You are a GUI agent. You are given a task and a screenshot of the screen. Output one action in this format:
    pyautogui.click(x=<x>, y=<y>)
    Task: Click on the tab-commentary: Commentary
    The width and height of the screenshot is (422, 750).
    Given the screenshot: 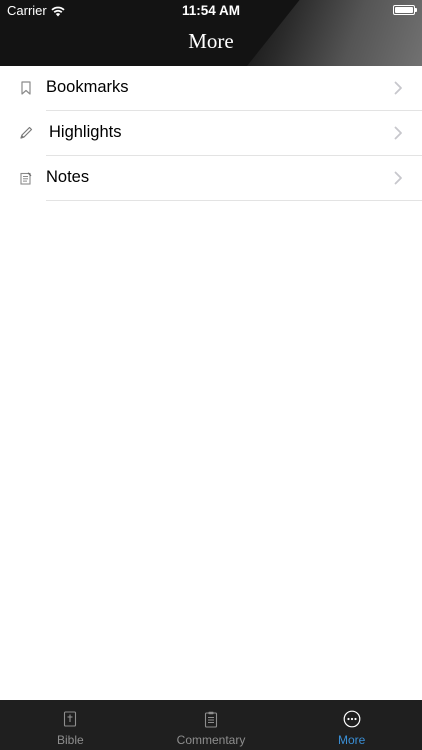 What is the action you would take?
    pyautogui.click(x=211, y=725)
    